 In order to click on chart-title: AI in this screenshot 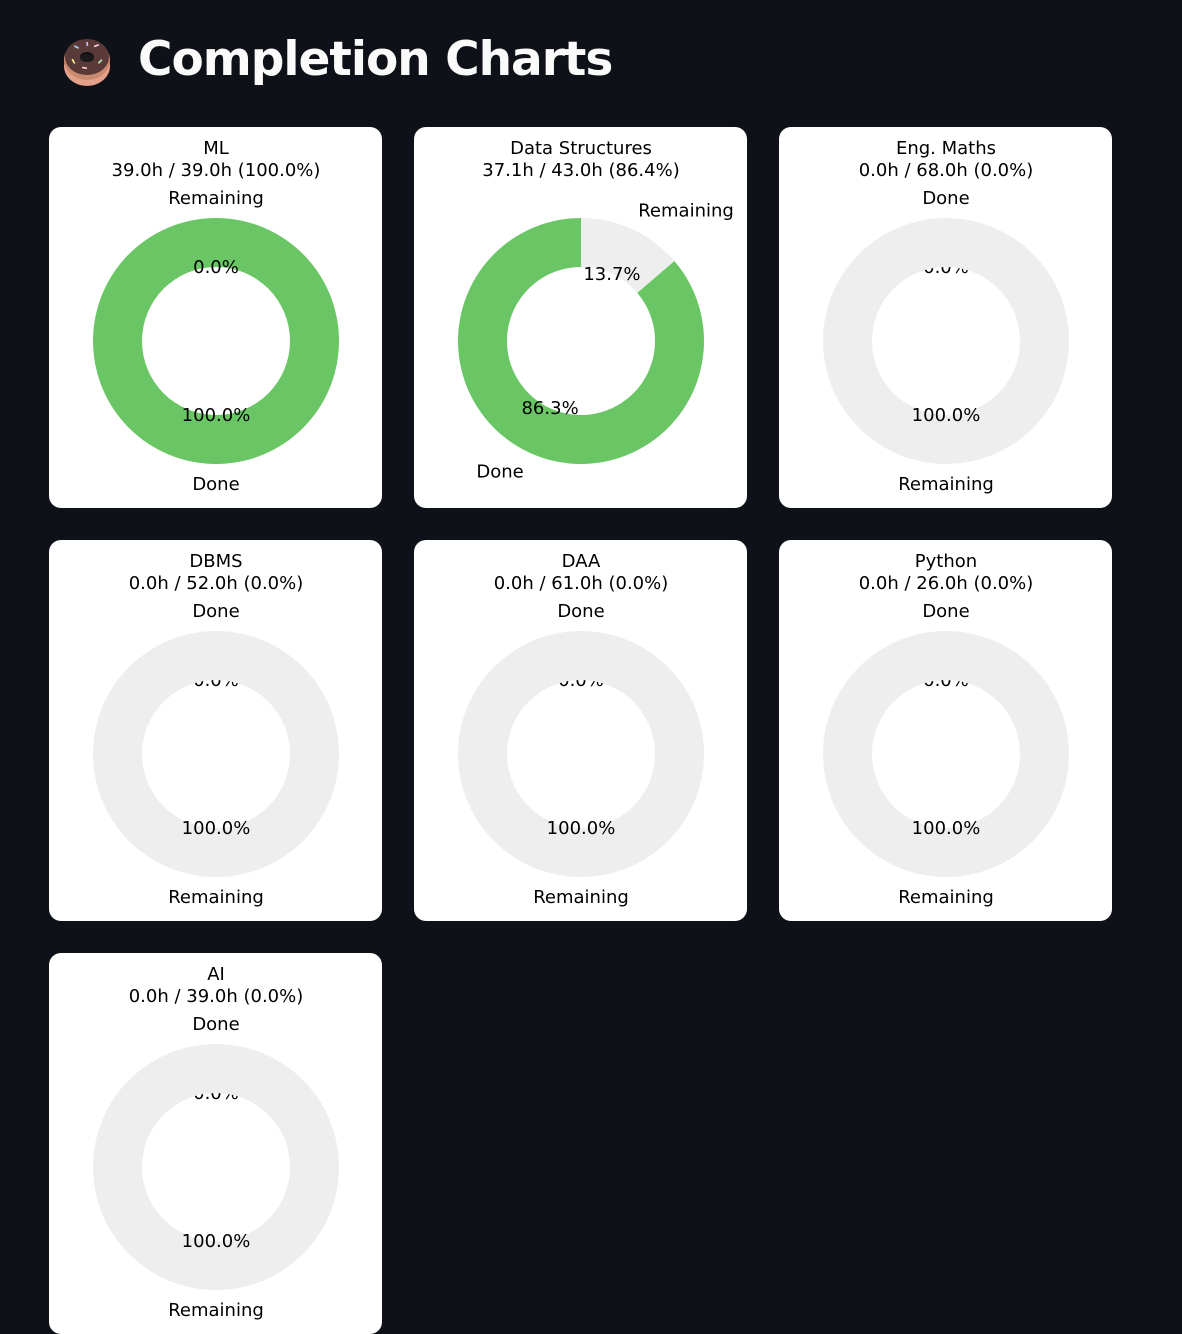, I will do `click(216, 974)`.